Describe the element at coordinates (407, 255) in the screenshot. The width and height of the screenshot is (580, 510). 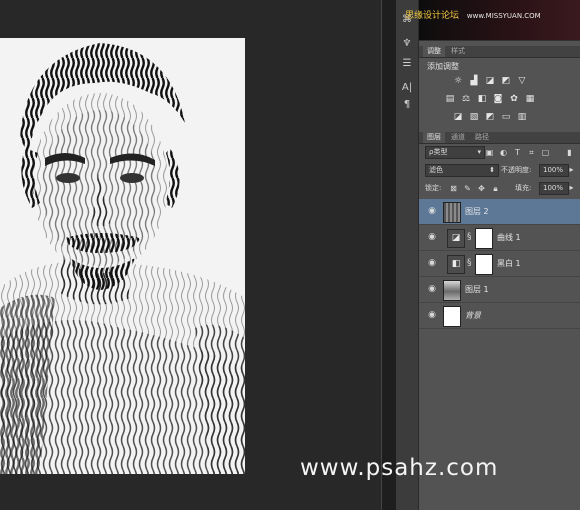
I see `panel-toolstrip: ⌘ ♆ ☰ A| ¶` at that location.